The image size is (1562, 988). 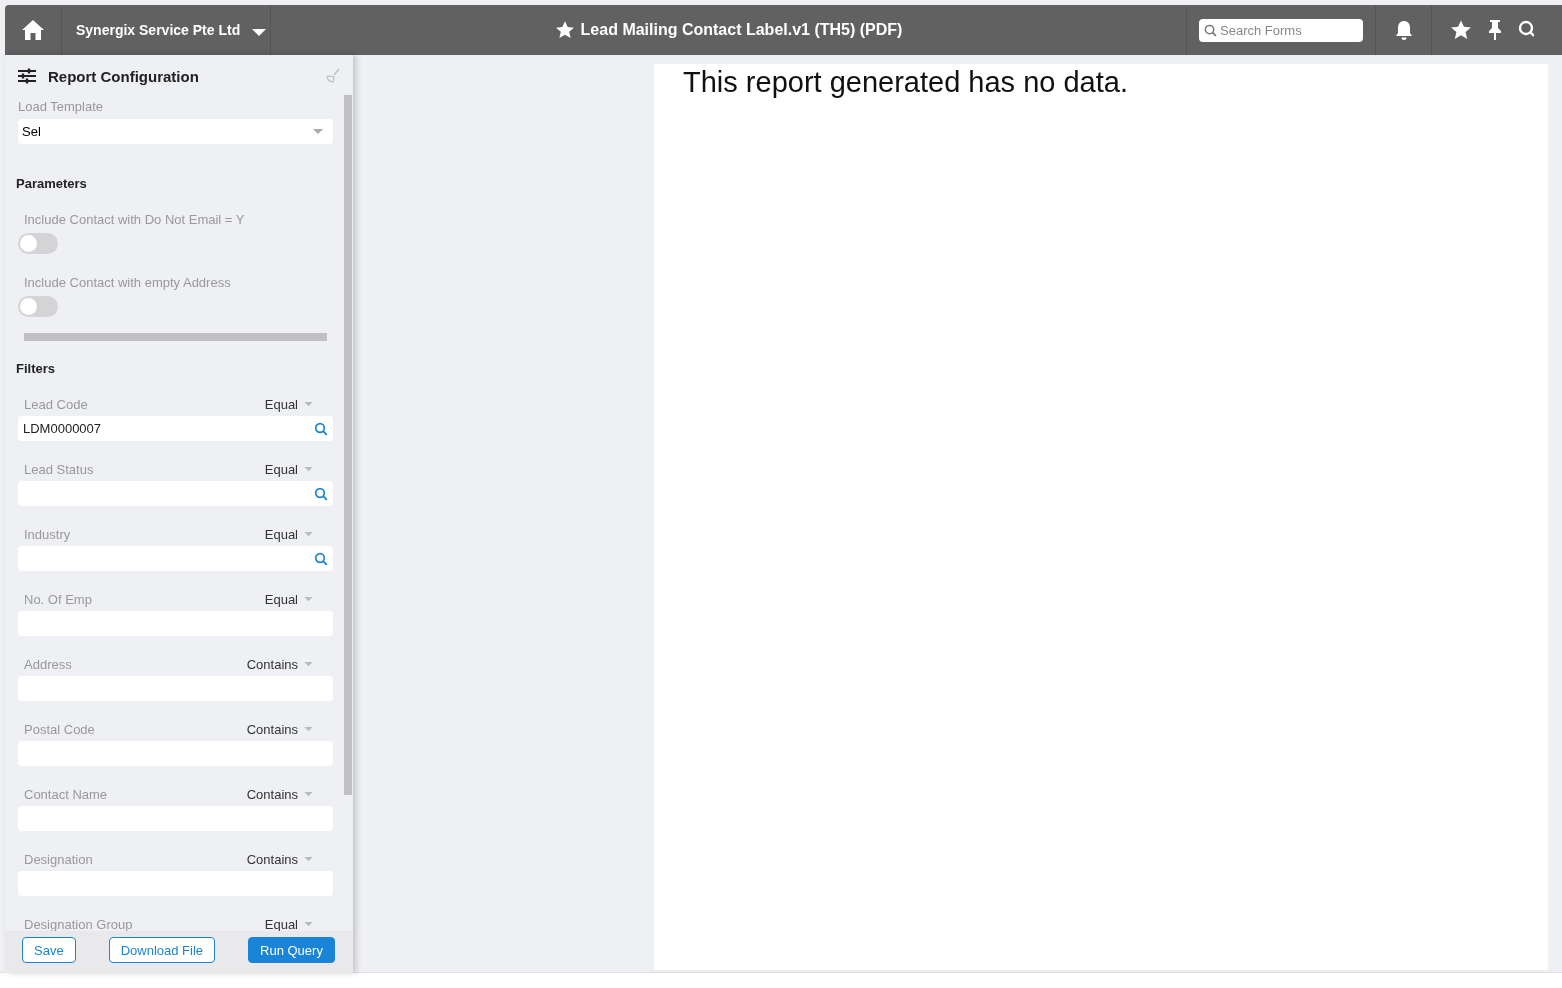 What do you see at coordinates (59, 469) in the screenshot?
I see `filter-label: Lead Status` at bounding box center [59, 469].